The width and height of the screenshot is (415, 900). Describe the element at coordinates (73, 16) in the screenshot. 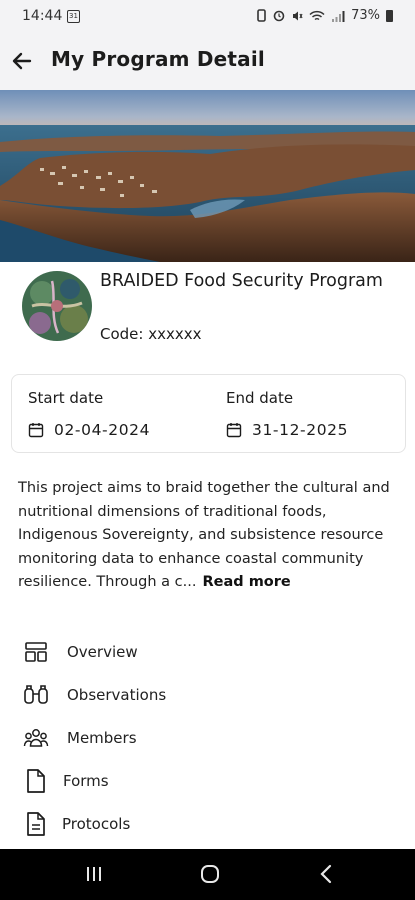

I see `calendar-notification-icon: 31` at that location.